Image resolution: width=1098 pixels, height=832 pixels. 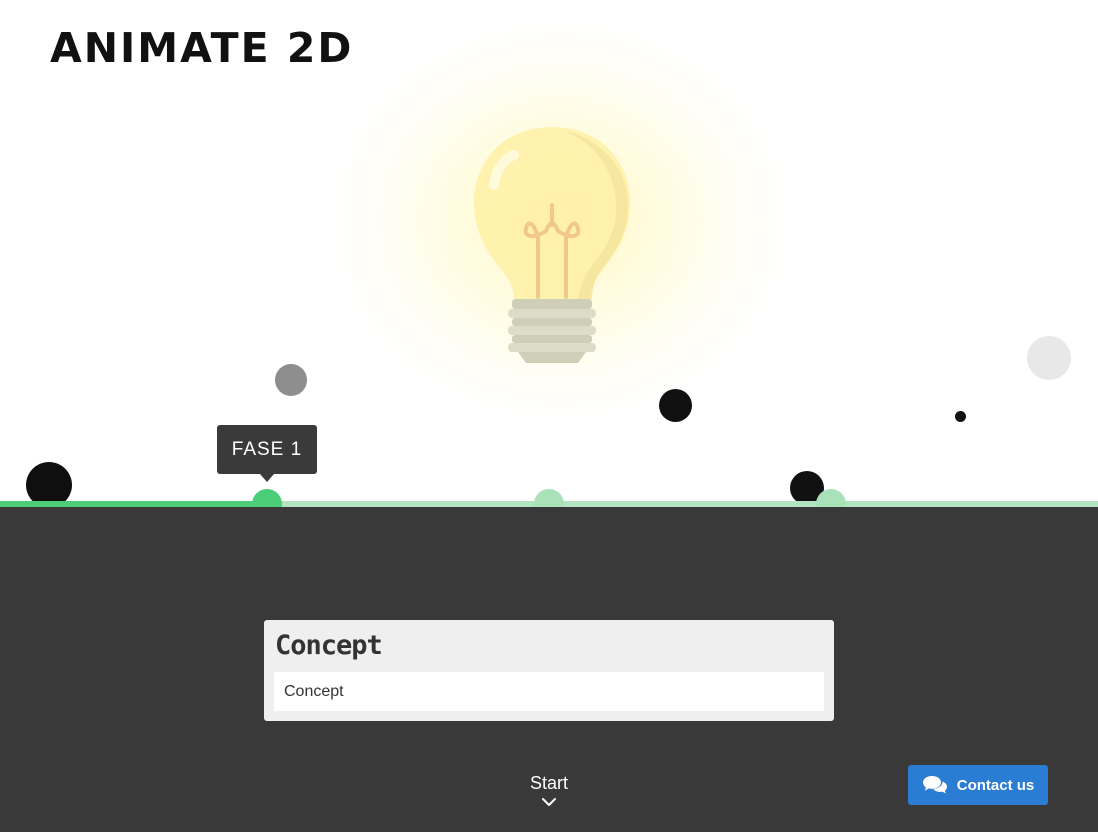 I want to click on phase-tooltip: FASE 1, so click(x=267, y=453).